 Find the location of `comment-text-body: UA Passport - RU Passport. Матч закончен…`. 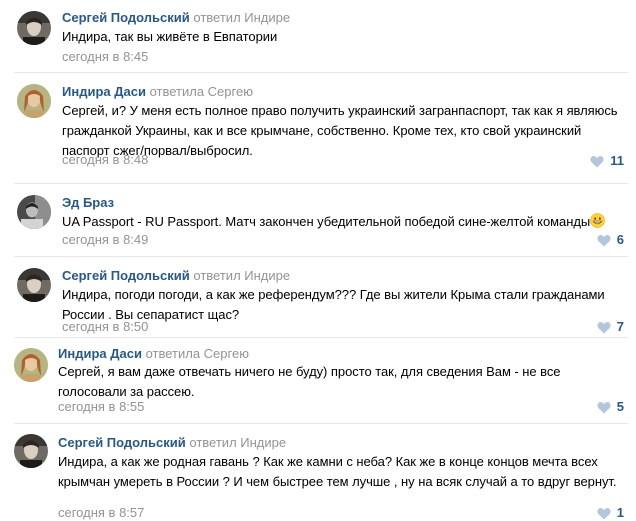

comment-text-body: UA Passport - RU Passport. Матч закончен… is located at coordinates (326, 221).